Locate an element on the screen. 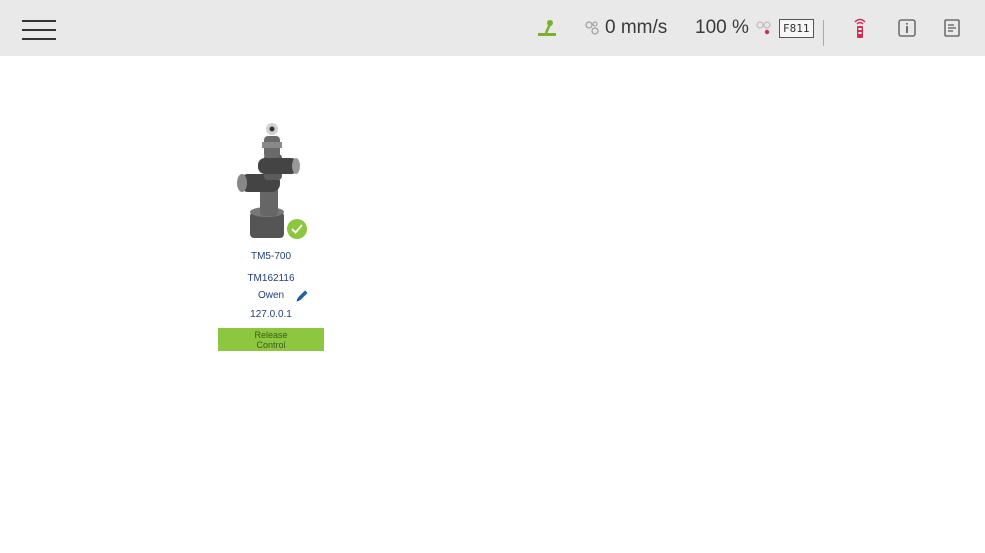  top-bar: 0 mm/s 100 % F811 is located at coordinates (492, 28).